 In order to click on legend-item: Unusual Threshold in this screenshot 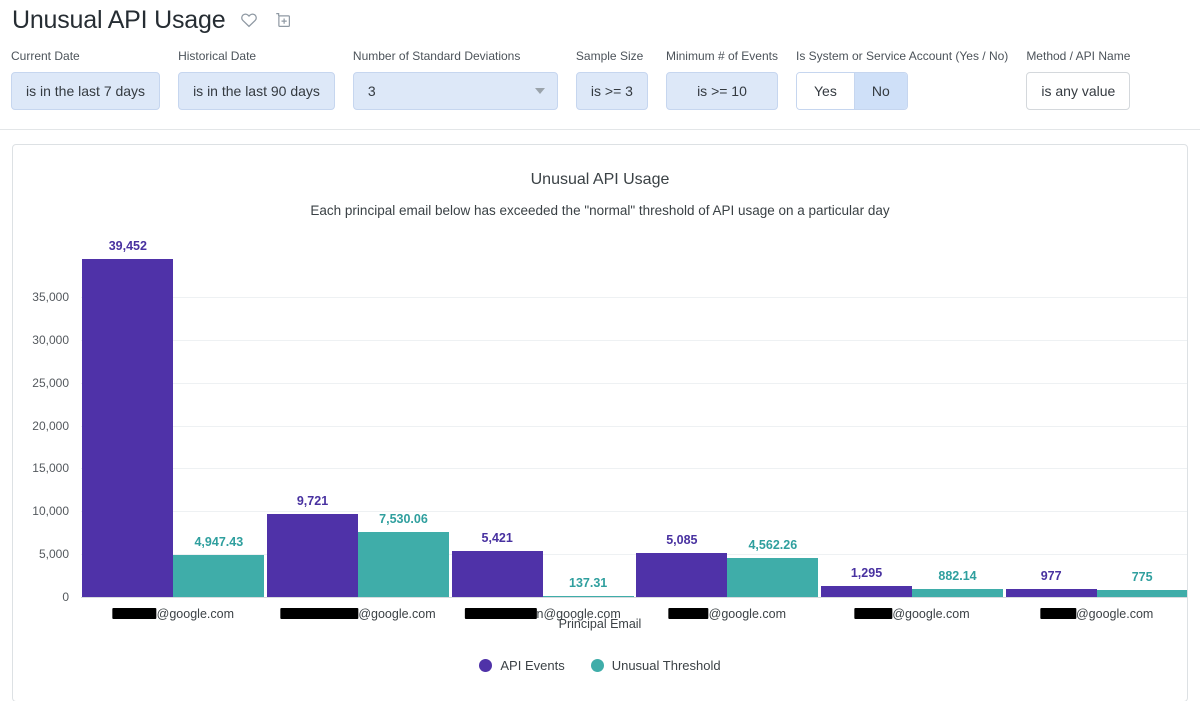, I will do `click(655, 665)`.